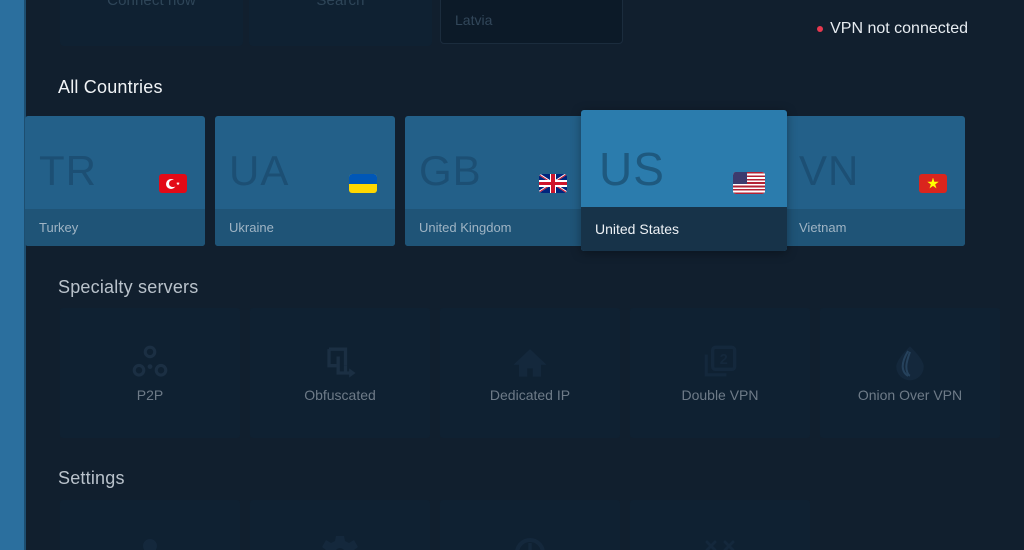 The image size is (1024, 550). Describe the element at coordinates (151, 4) in the screenshot. I see `connect-now-label: Connect now` at that location.